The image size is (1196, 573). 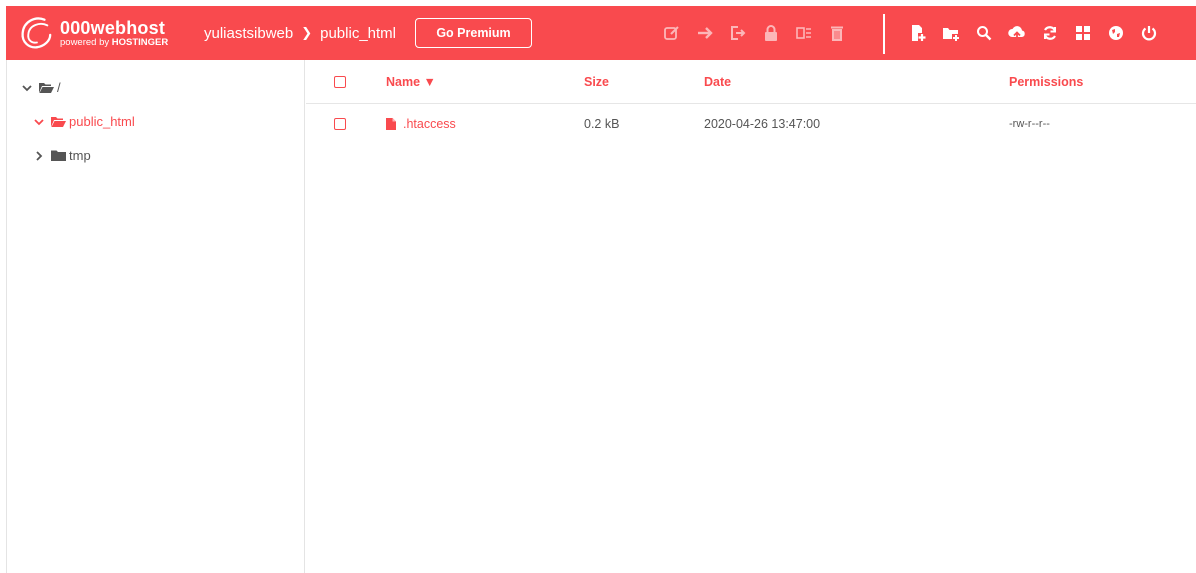 I want to click on move-icon, so click(x=704, y=33).